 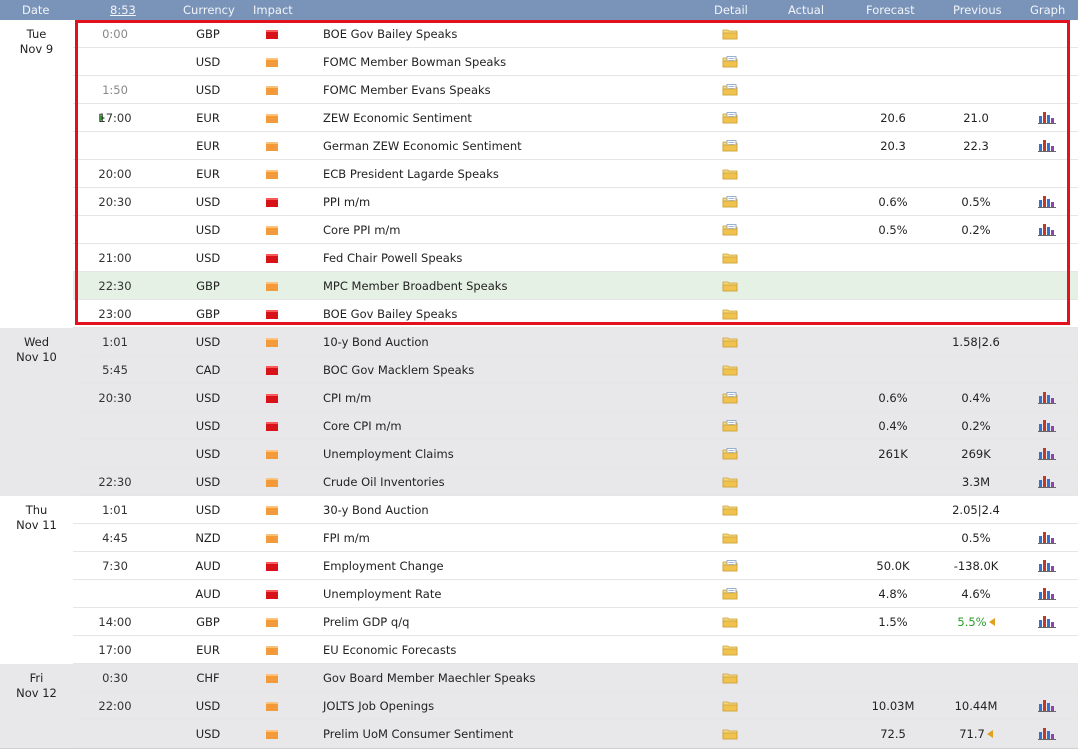 I want to click on event-row: 5:45 CAD BOC Gov Macklem Speaks, so click(x=575, y=370).